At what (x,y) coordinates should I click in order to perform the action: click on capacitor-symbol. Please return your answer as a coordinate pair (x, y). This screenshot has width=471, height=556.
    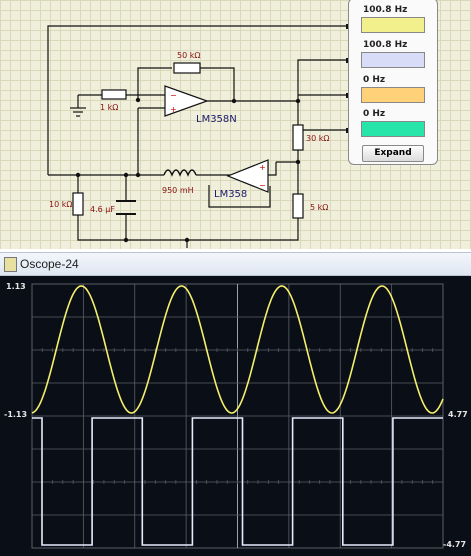
    Looking at the image, I should click on (126, 207).